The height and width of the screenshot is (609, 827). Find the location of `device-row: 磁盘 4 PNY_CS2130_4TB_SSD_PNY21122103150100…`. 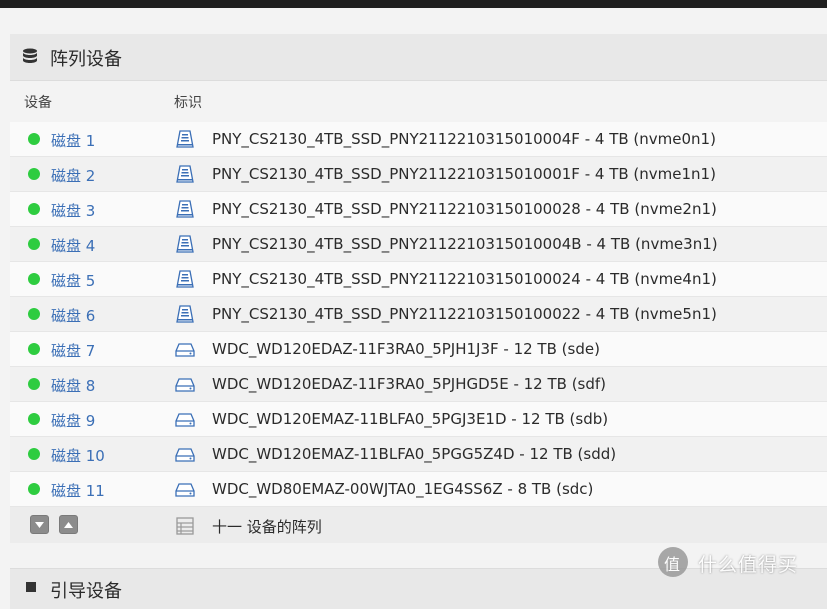

device-row: 磁盘 4 PNY_CS2130_4TB_SSD_PNY21122103150100… is located at coordinates (418, 244).